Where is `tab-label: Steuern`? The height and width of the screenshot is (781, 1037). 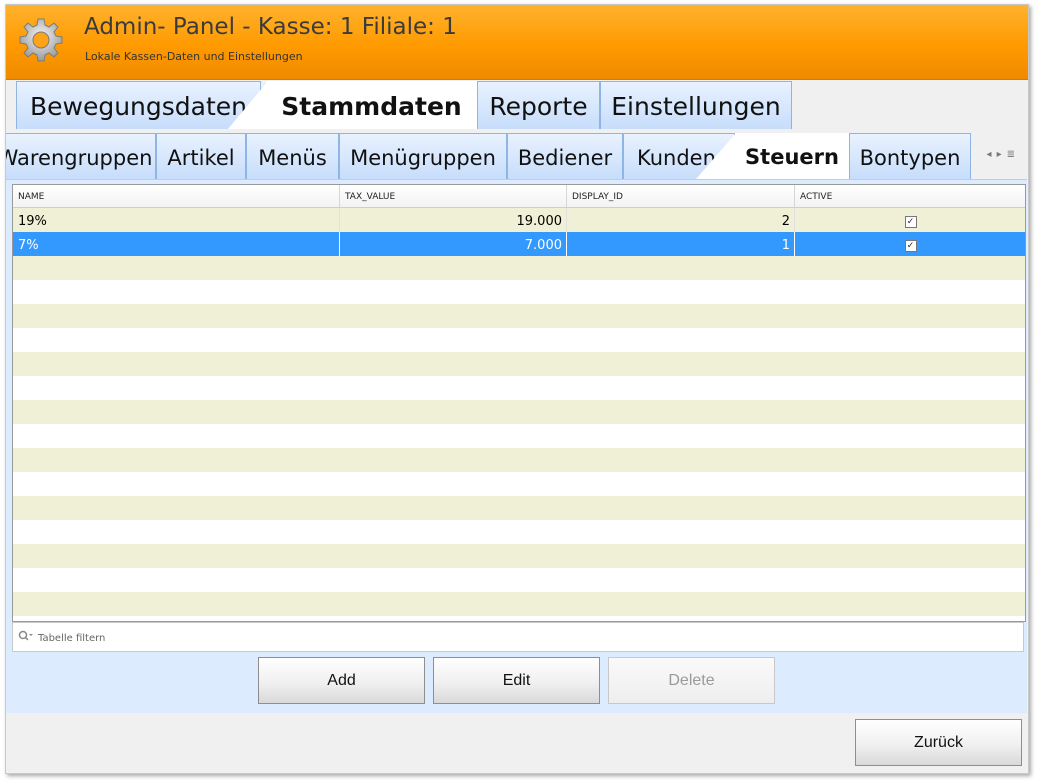 tab-label: Steuern is located at coordinates (792, 157).